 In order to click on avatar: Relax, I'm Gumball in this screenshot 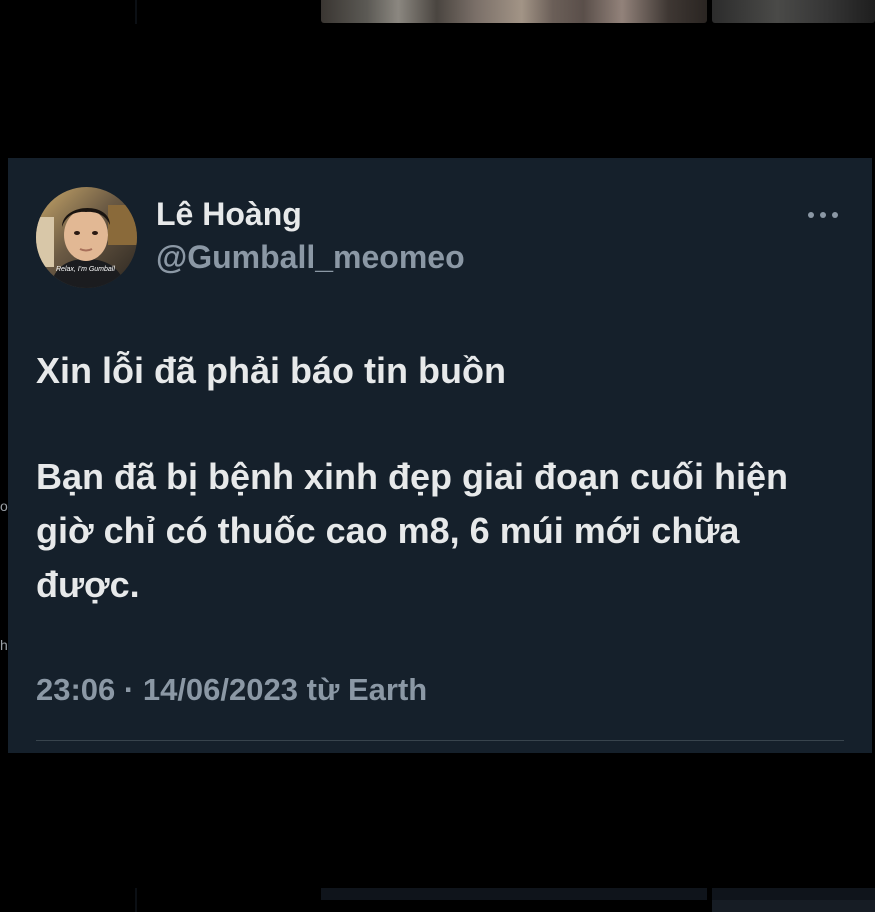, I will do `click(86, 237)`.